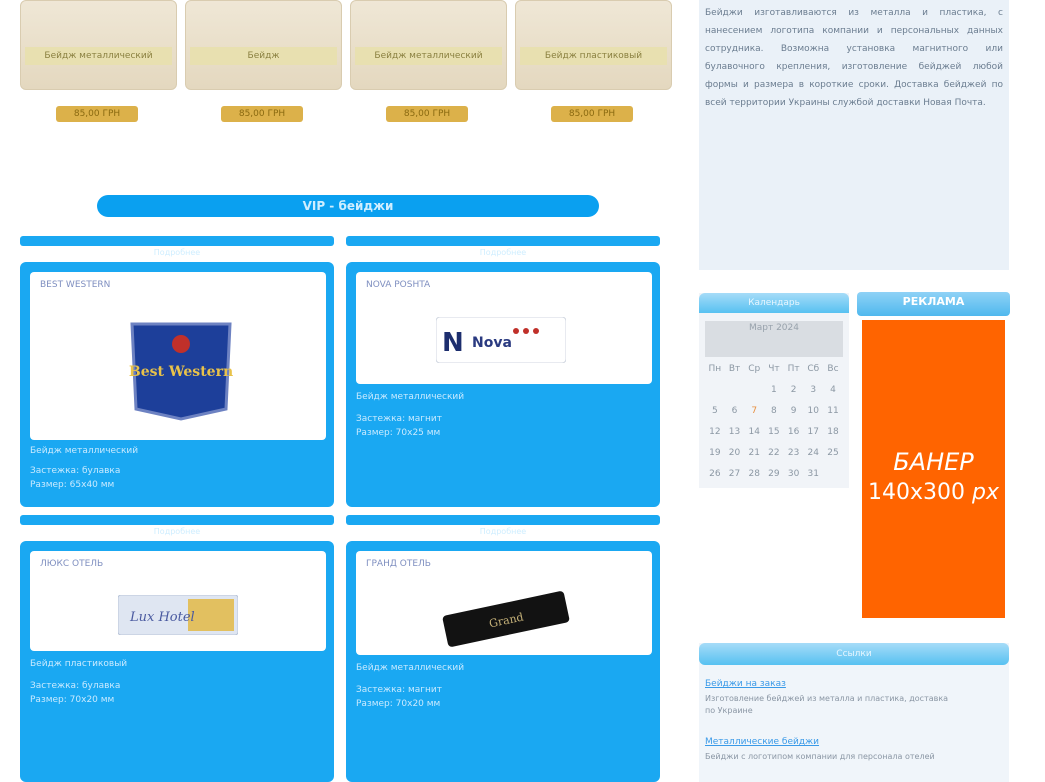 This screenshot has width=1045, height=782. What do you see at coordinates (794, 390) in the screenshot?
I see `calendar-day: 2` at bounding box center [794, 390].